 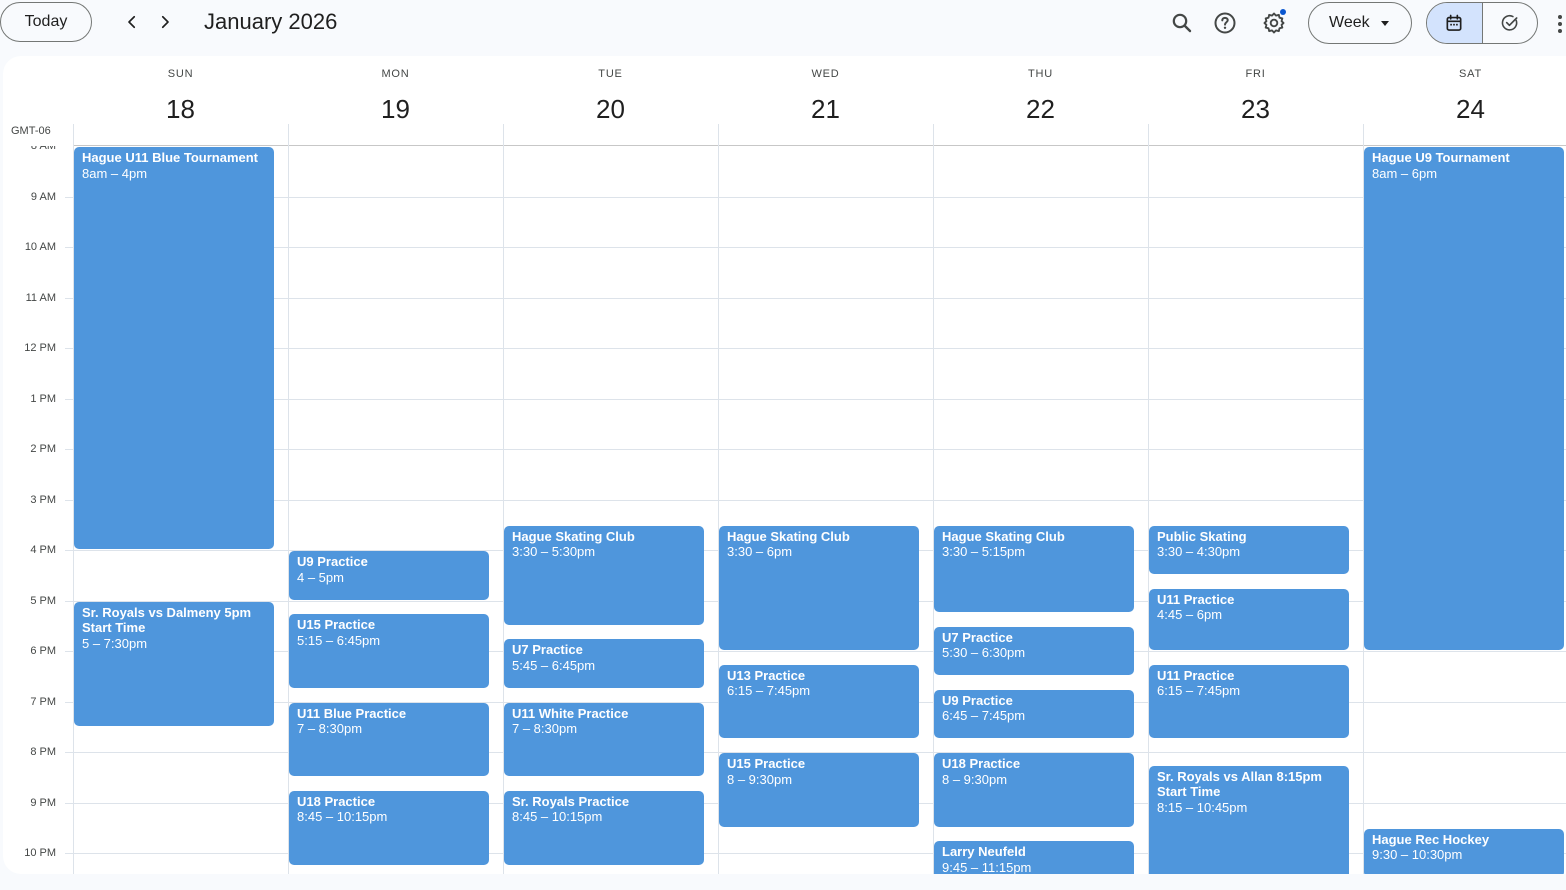 I want to click on event-time: 4 – 5pm, so click(x=320, y=577).